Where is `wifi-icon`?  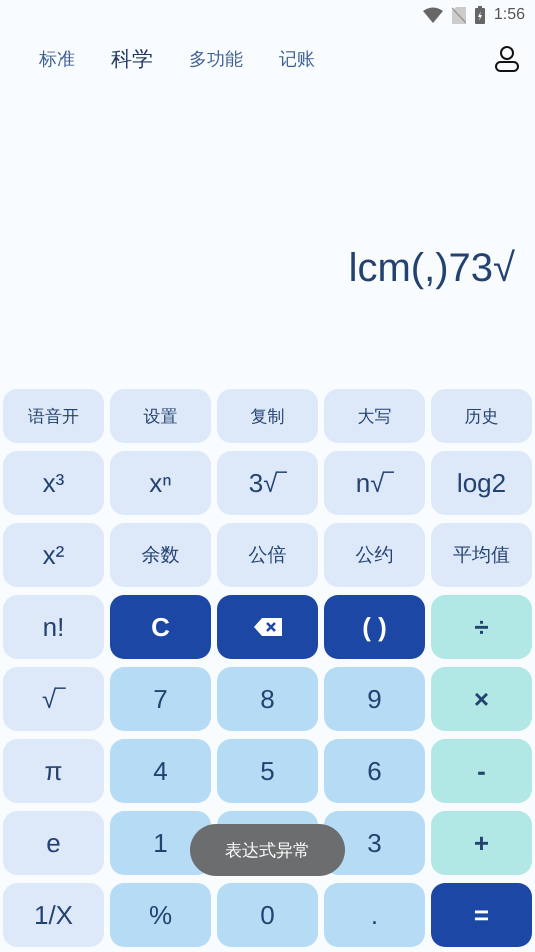
wifi-icon is located at coordinates (432, 15).